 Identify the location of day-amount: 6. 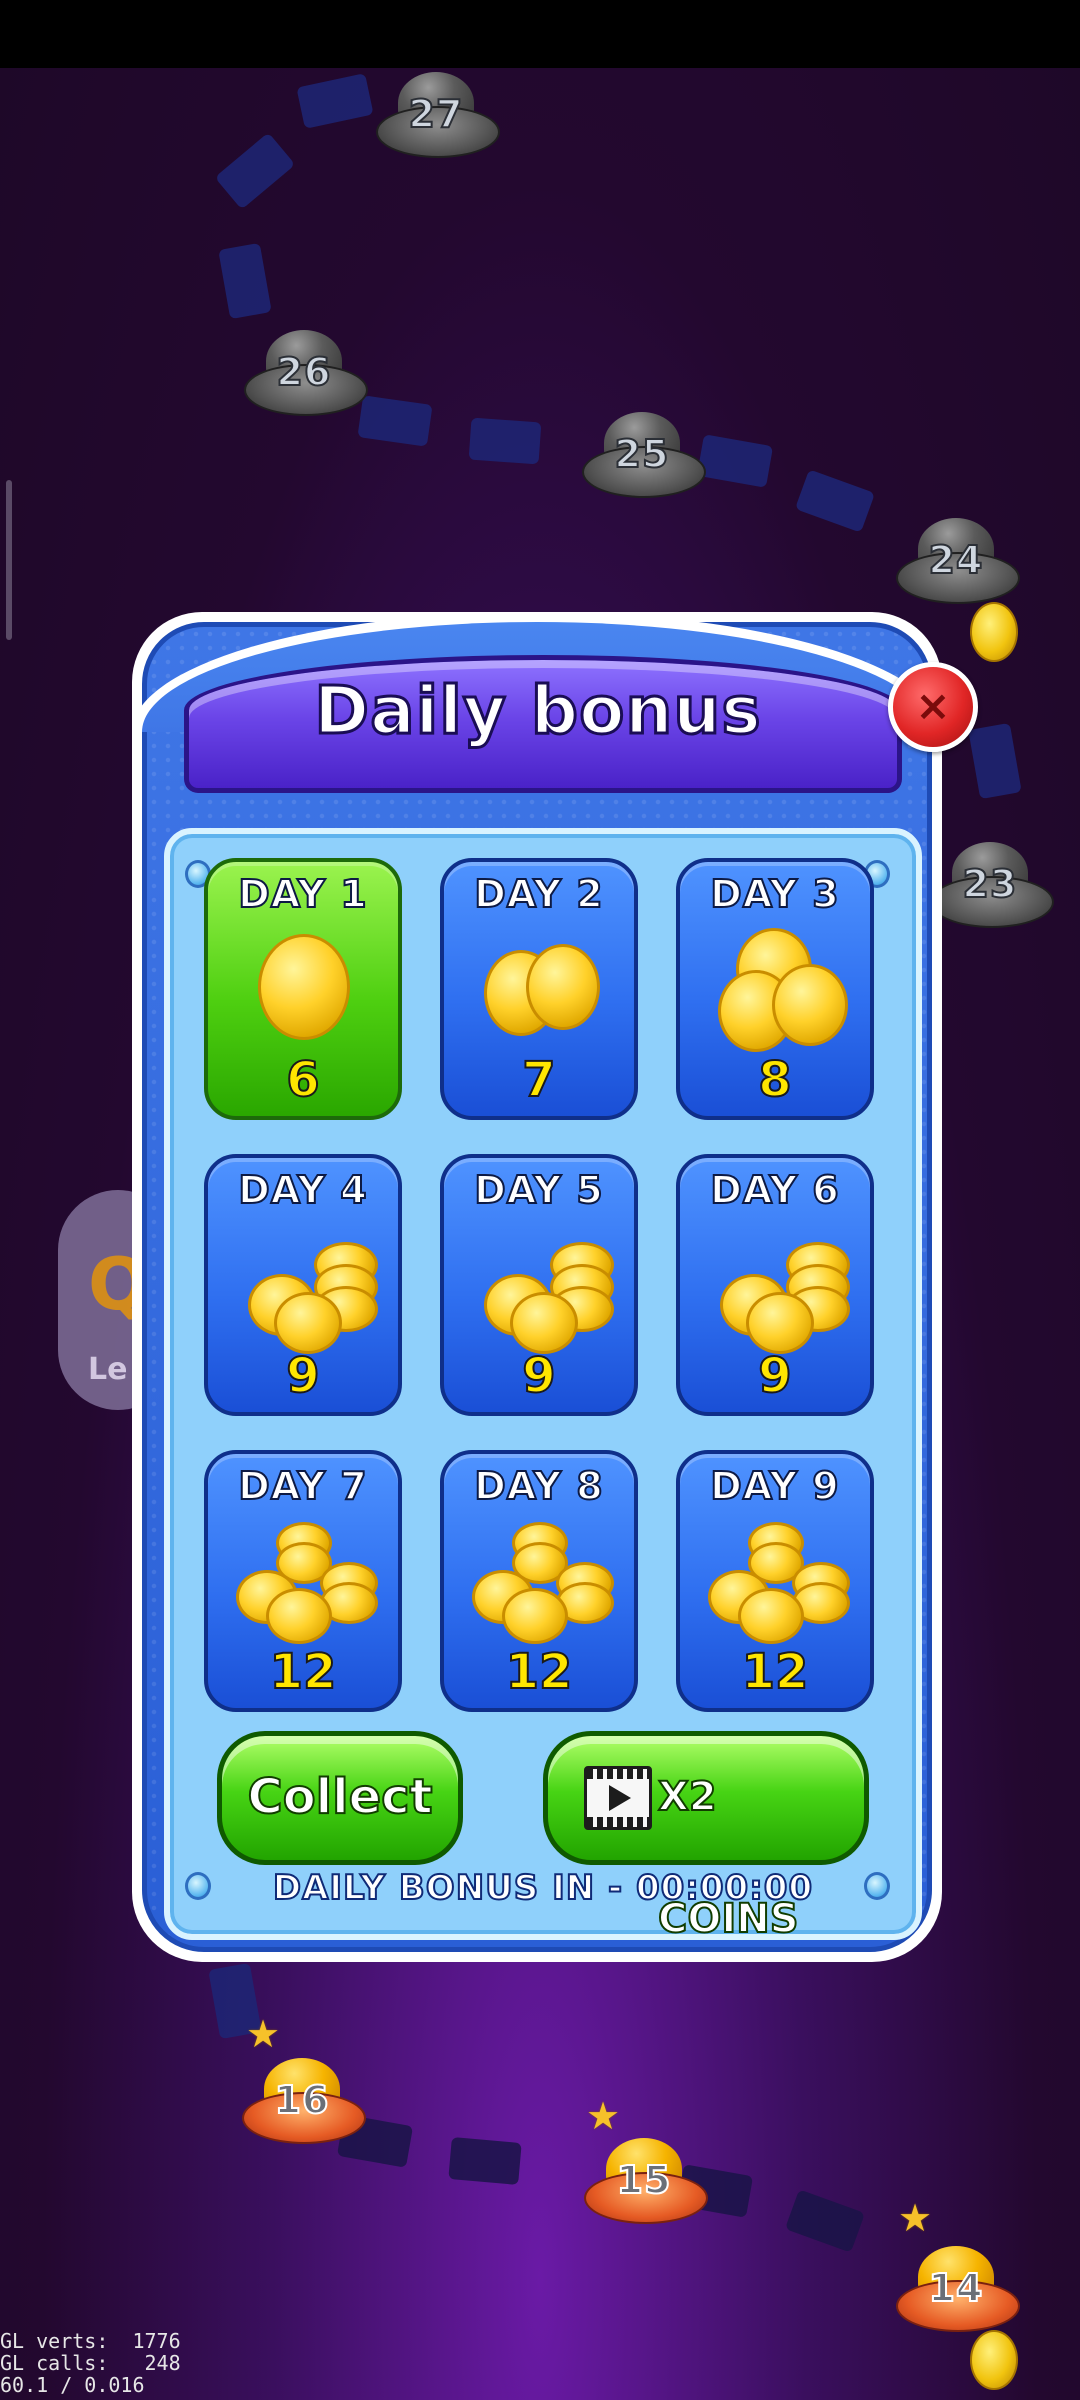
(302, 1080).